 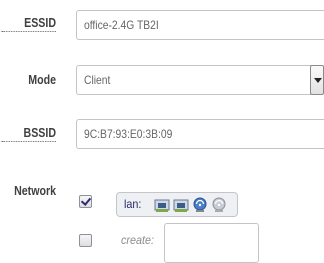 I want to click on mode-dropdown-arrow-icon, so click(x=317, y=80).